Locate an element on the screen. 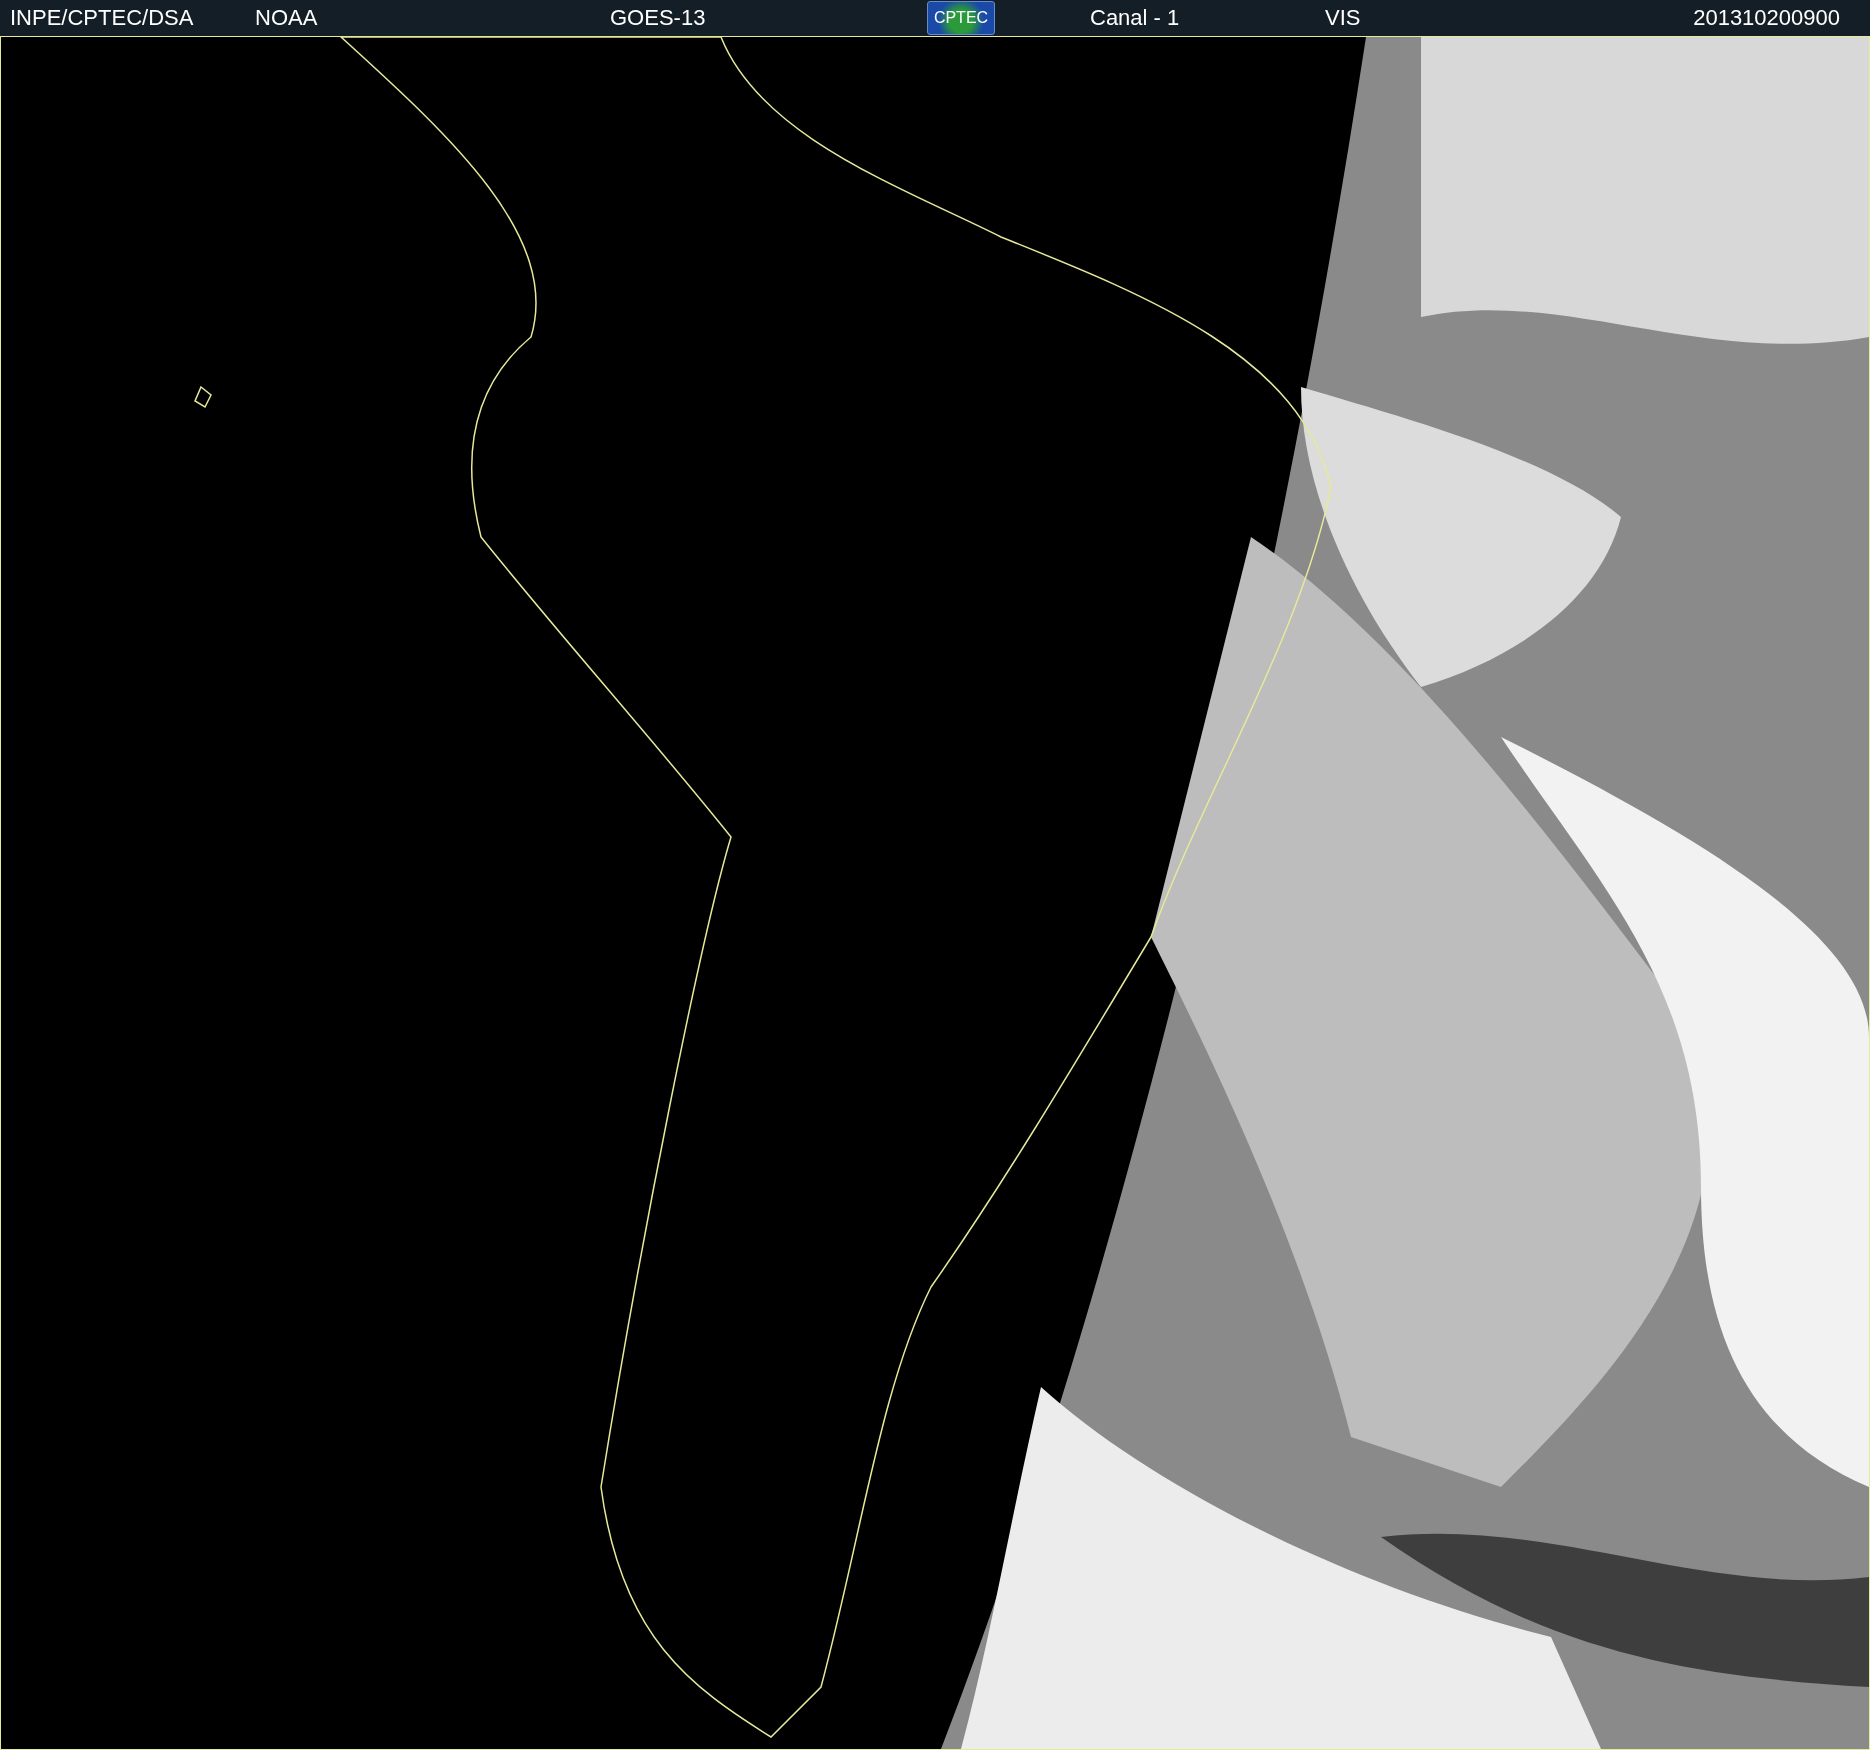  satellite-label: GOES-13 is located at coordinates (658, 18).